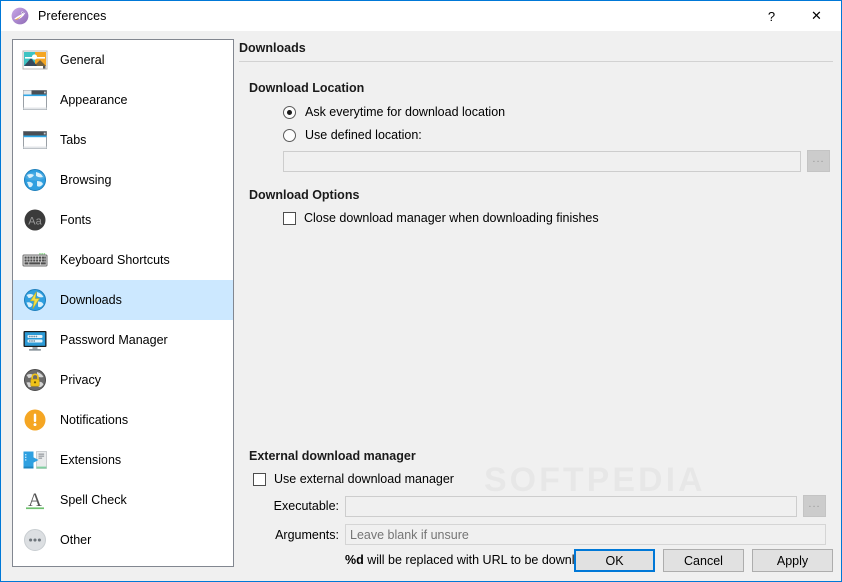 Image resolution: width=842 pixels, height=582 pixels. What do you see at coordinates (35, 180) in the screenshot?
I see `globe-icon` at bounding box center [35, 180].